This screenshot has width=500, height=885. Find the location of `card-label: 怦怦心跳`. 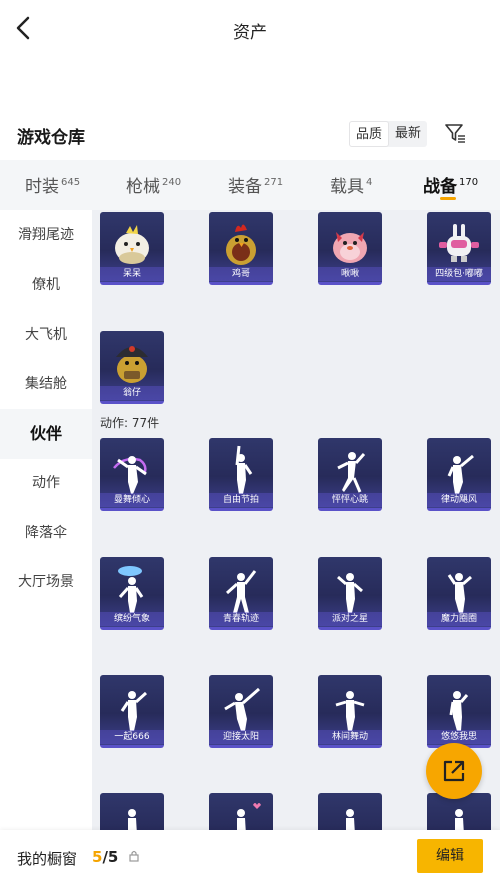

card-label: 怦怦心跳 is located at coordinates (350, 500).